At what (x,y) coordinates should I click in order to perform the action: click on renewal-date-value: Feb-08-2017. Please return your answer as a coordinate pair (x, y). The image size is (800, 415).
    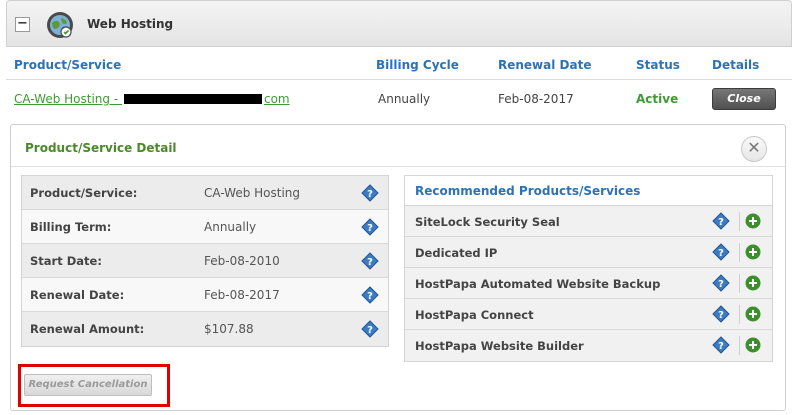
    Looking at the image, I should click on (536, 99).